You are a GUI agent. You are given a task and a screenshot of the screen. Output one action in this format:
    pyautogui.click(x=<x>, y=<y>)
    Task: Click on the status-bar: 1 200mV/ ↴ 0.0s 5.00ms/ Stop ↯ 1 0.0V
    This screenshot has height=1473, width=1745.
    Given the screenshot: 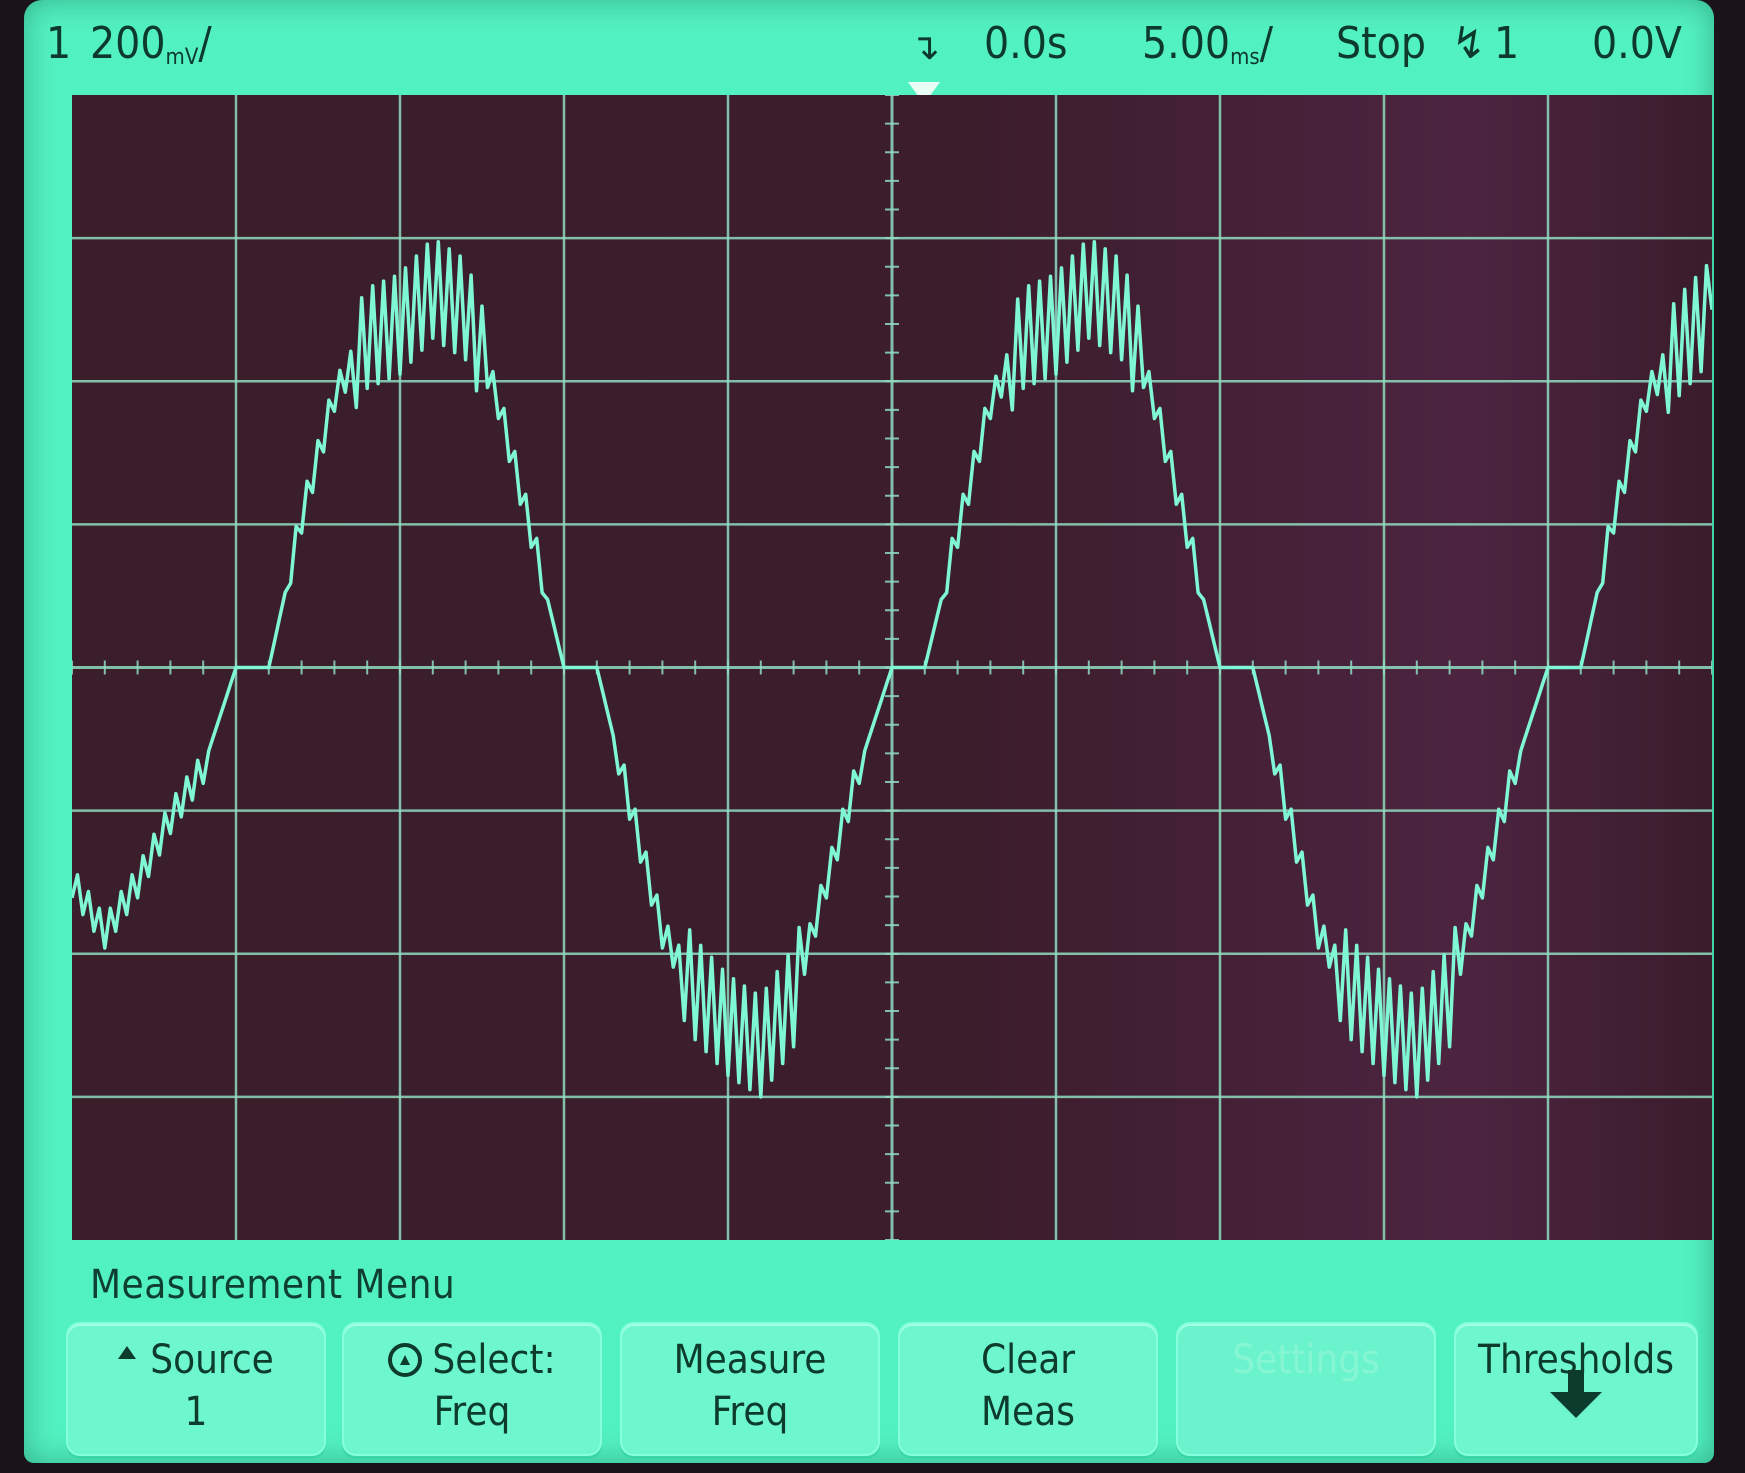 What is the action you would take?
    pyautogui.click(x=869, y=45)
    